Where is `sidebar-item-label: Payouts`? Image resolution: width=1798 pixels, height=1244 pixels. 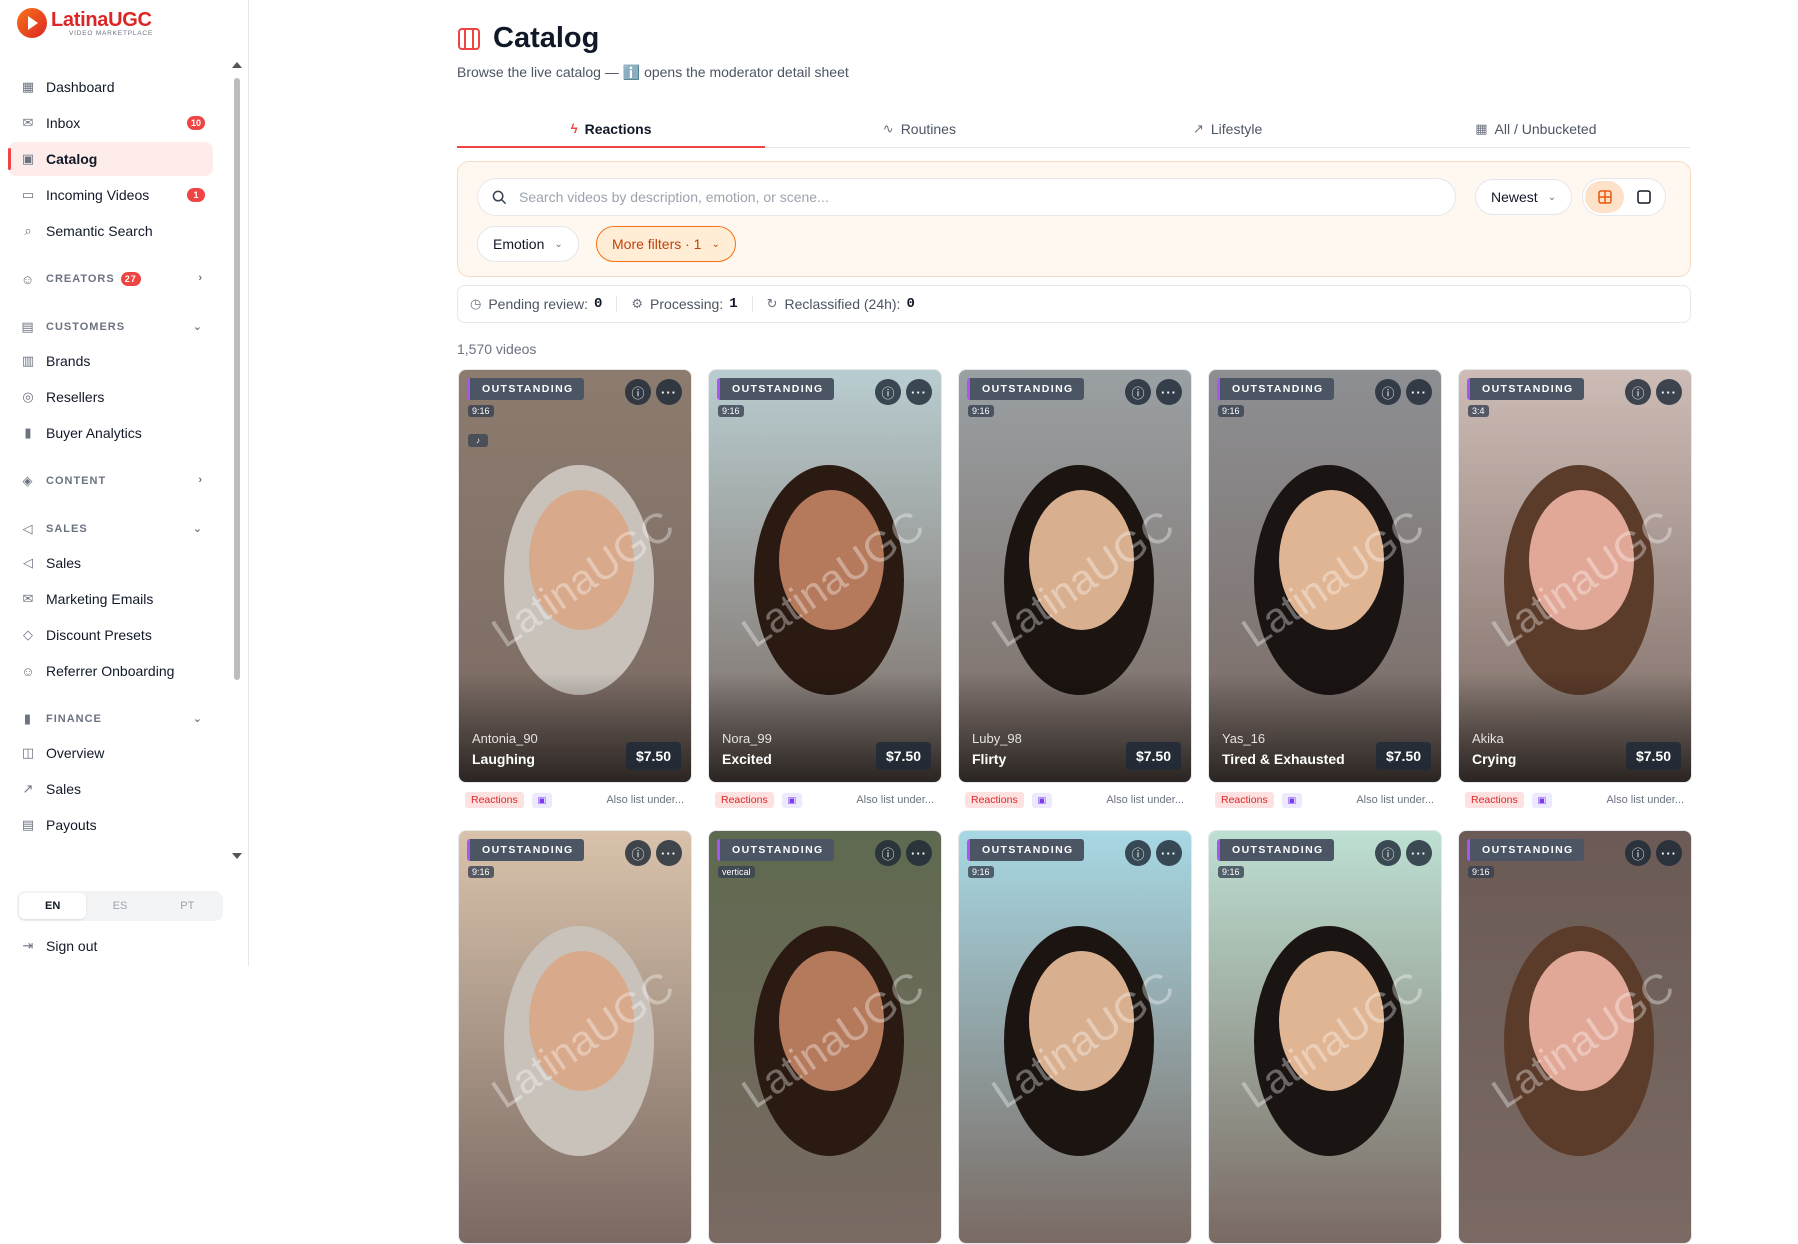 sidebar-item-label: Payouts is located at coordinates (71, 825).